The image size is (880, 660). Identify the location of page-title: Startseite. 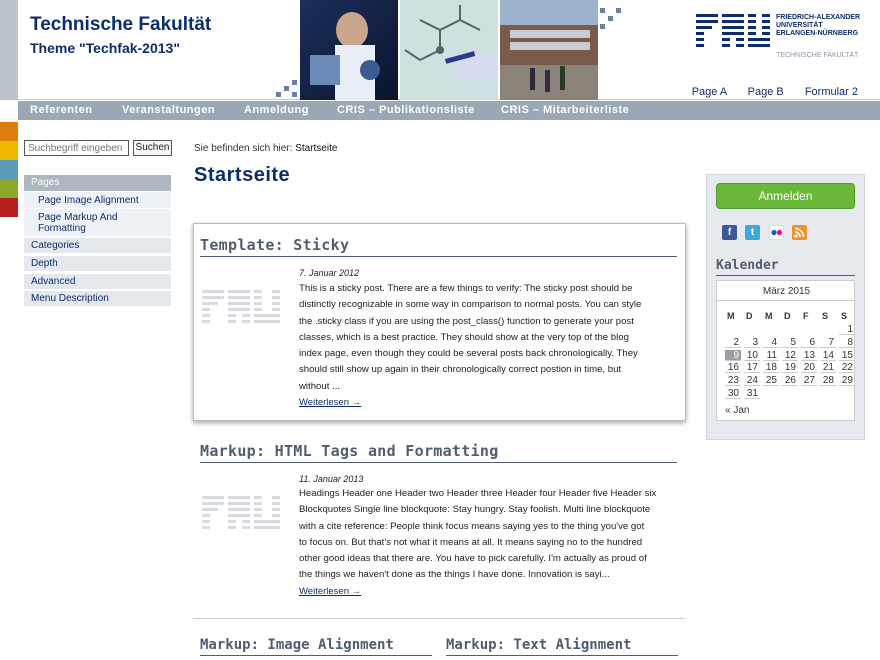
(242, 175).